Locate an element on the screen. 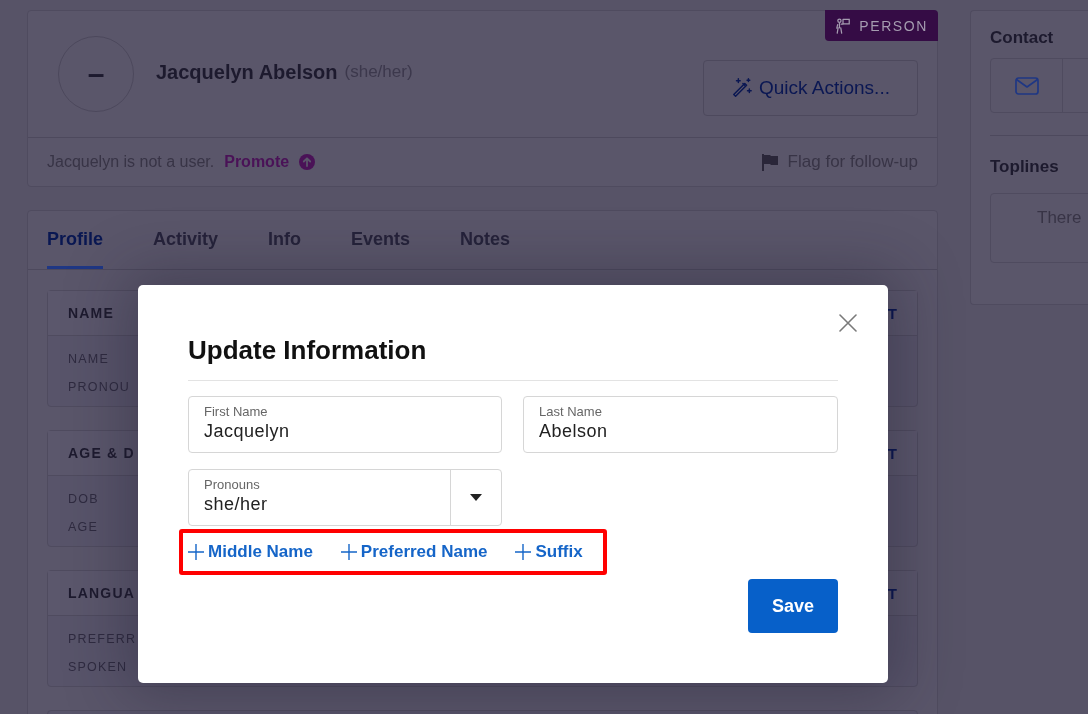 The height and width of the screenshot is (714, 1088). add-link: Suffix is located at coordinates (549, 552).